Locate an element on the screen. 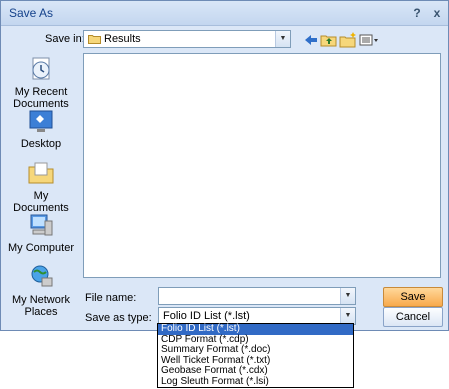 The width and height of the screenshot is (449, 389). recent-documents-icon is located at coordinates (41, 68).